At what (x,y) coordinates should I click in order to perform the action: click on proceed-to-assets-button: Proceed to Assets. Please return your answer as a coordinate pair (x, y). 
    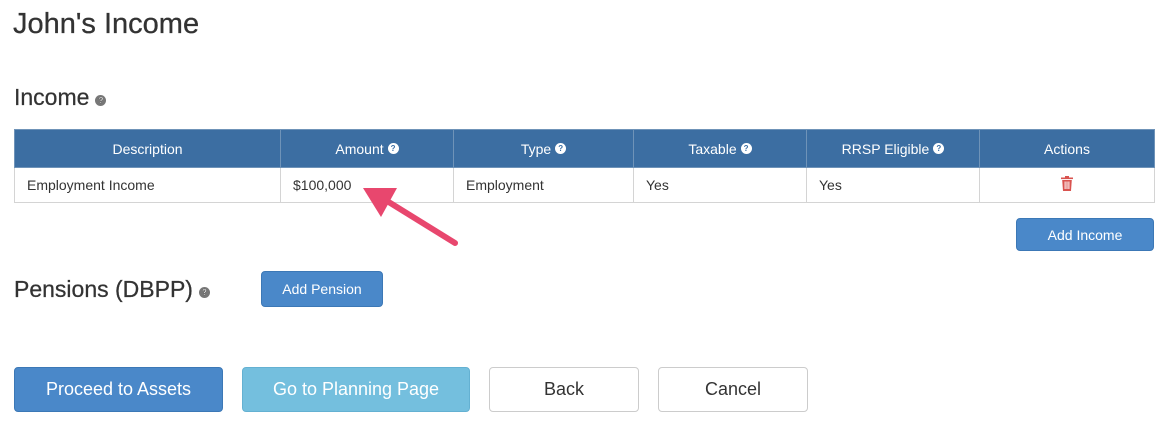
    Looking at the image, I should click on (118, 389).